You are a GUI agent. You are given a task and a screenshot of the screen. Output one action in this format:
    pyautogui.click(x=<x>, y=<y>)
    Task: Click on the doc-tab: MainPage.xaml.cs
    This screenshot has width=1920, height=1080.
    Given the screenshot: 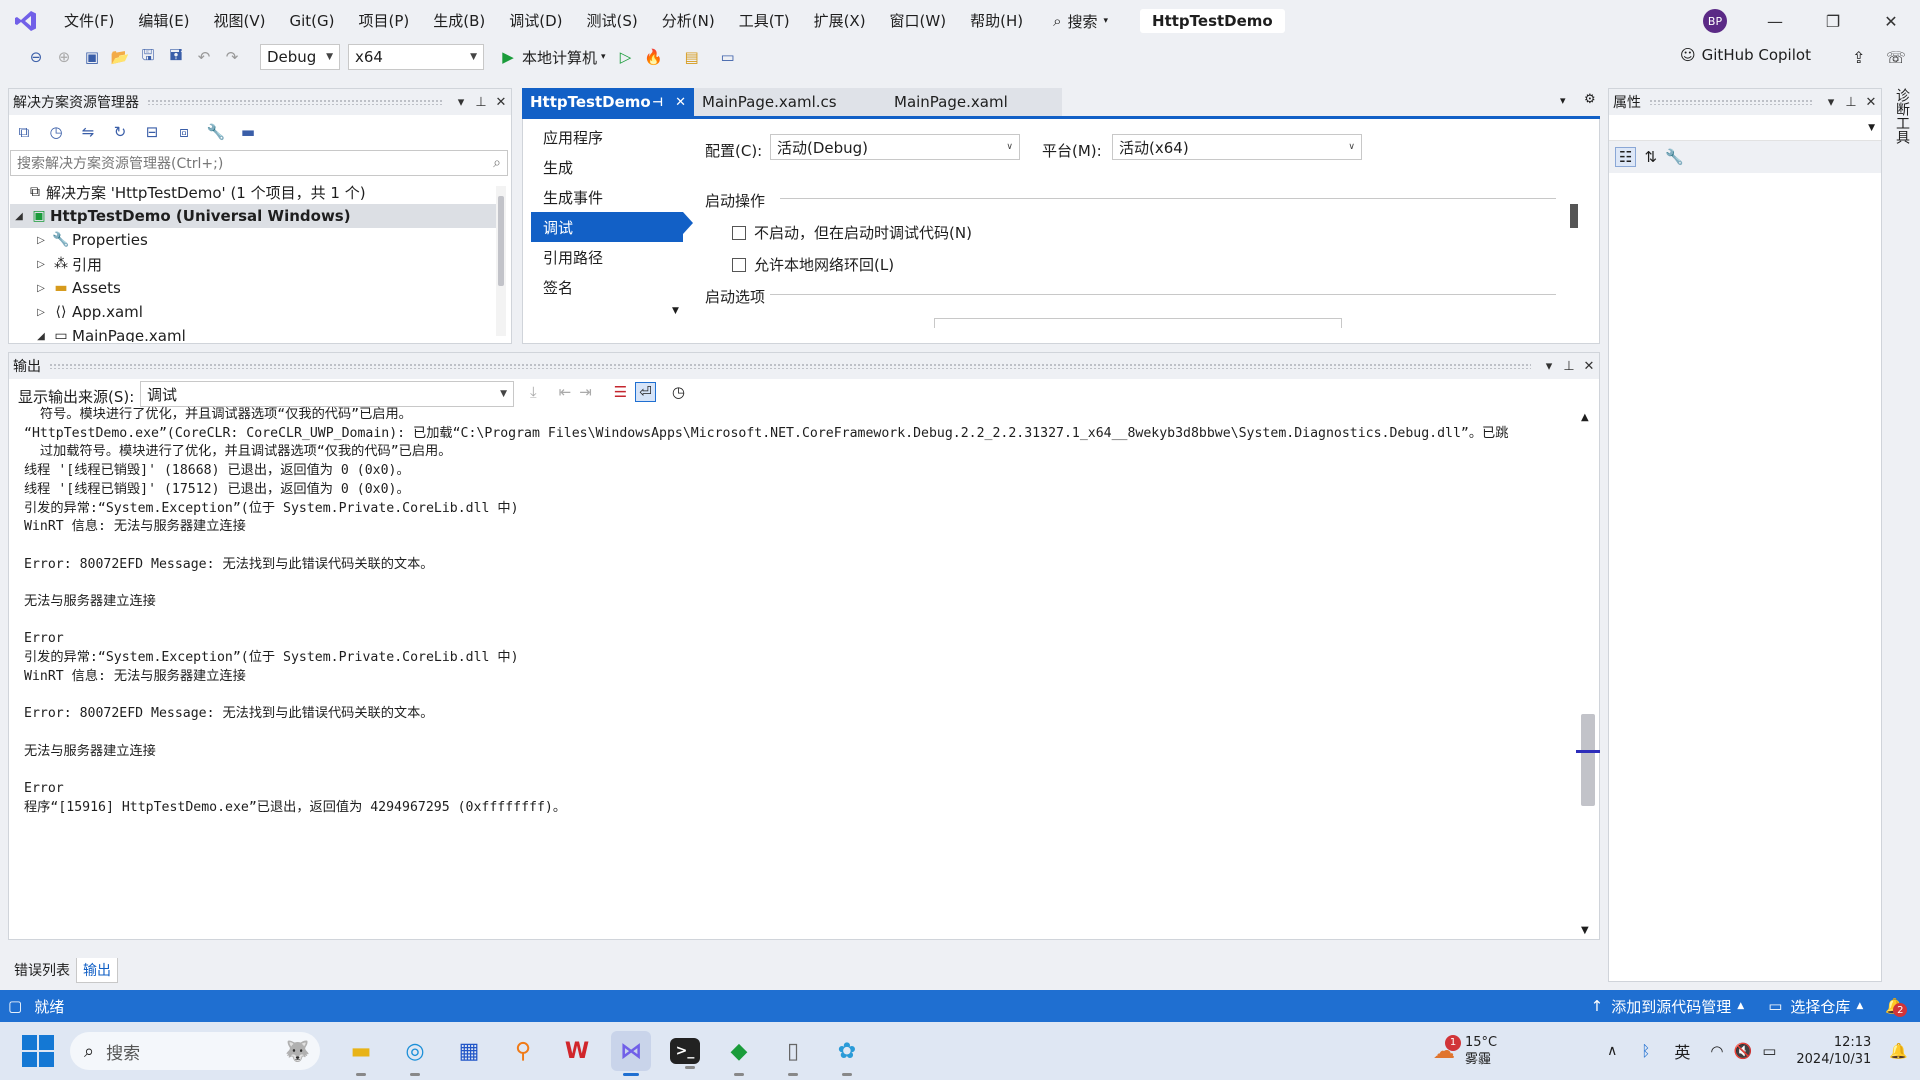 What is the action you would take?
    pyautogui.click(x=784, y=102)
    